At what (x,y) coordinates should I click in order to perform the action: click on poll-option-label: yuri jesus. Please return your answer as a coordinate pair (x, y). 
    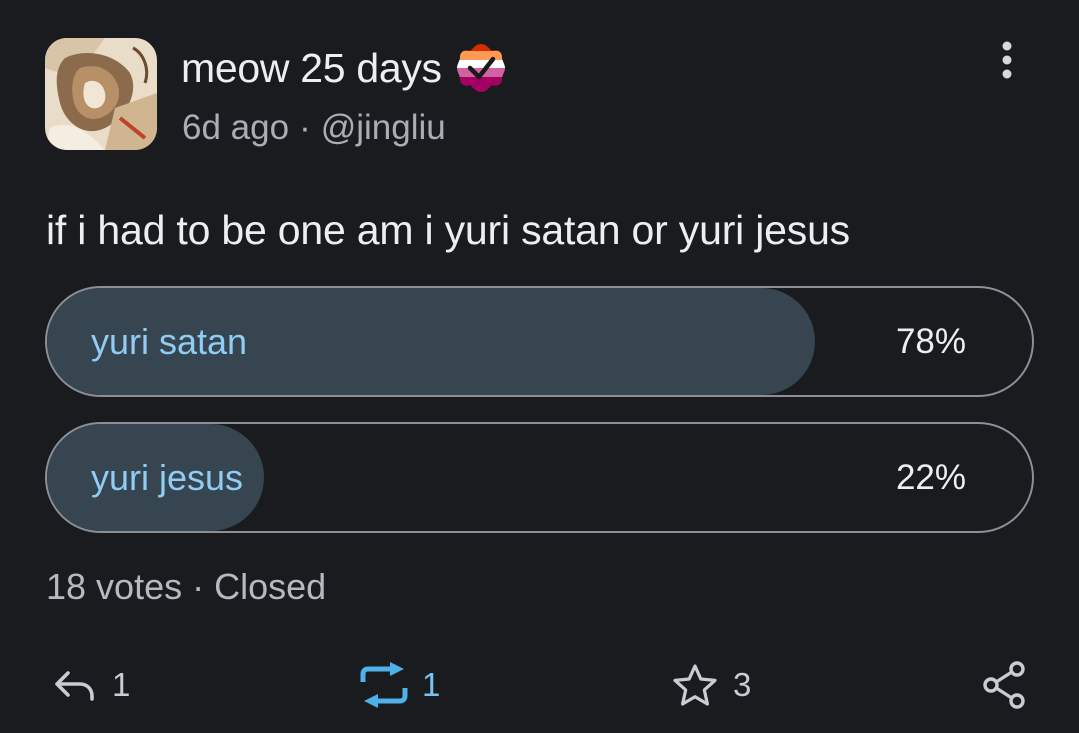
    Looking at the image, I should click on (167, 477).